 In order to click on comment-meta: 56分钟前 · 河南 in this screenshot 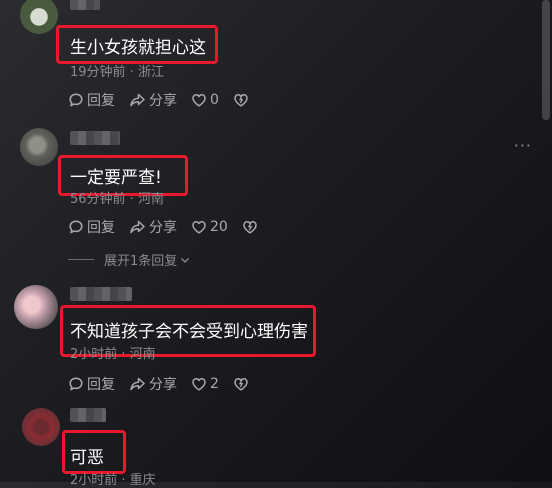, I will do `click(117, 199)`.